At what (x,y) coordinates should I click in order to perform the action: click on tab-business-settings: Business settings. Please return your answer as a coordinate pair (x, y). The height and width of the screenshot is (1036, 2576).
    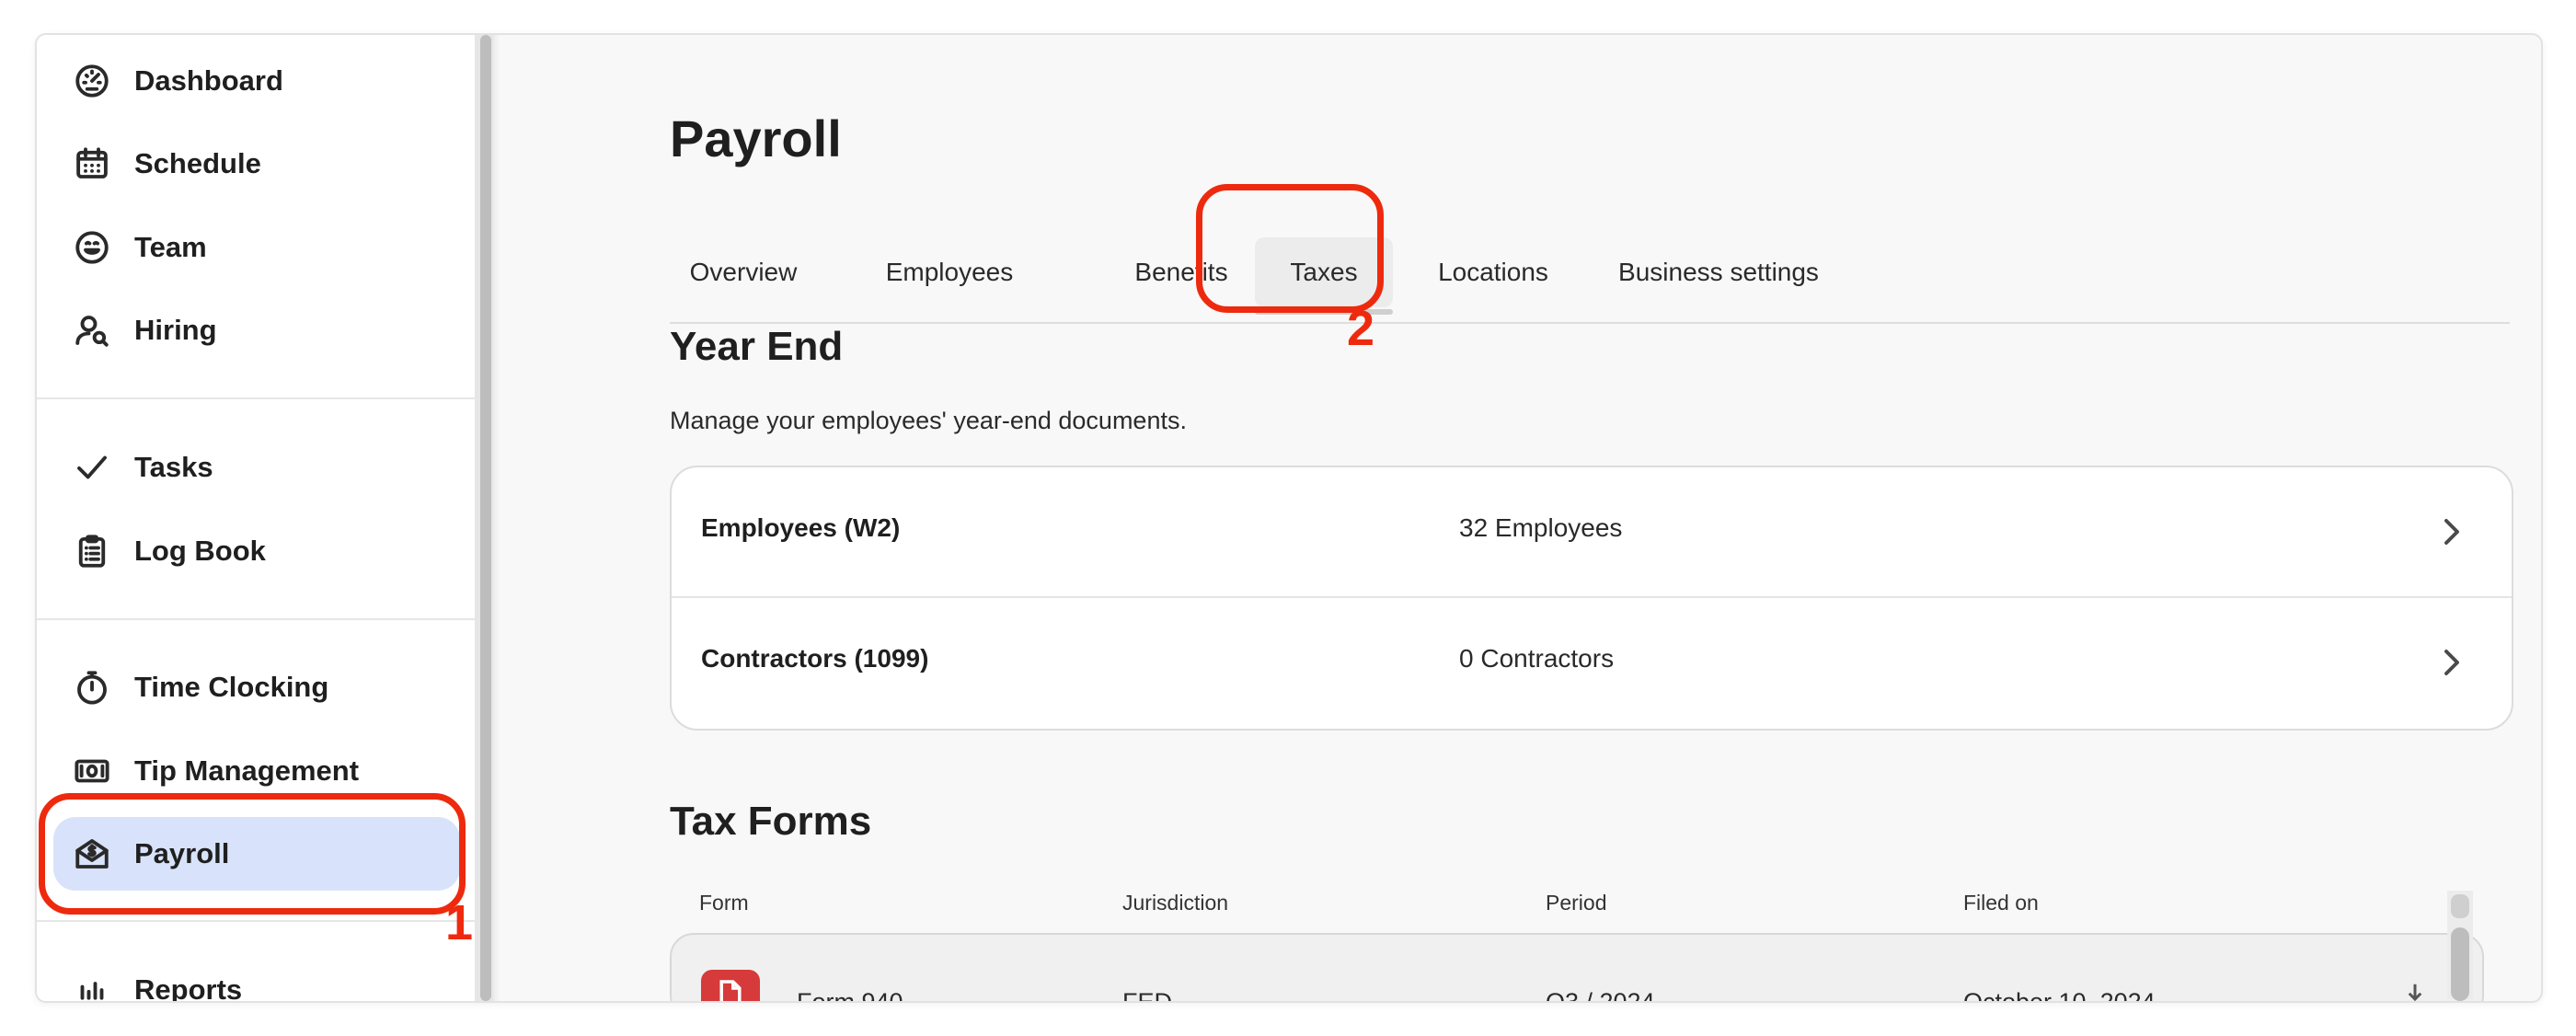
    Looking at the image, I should click on (1718, 272).